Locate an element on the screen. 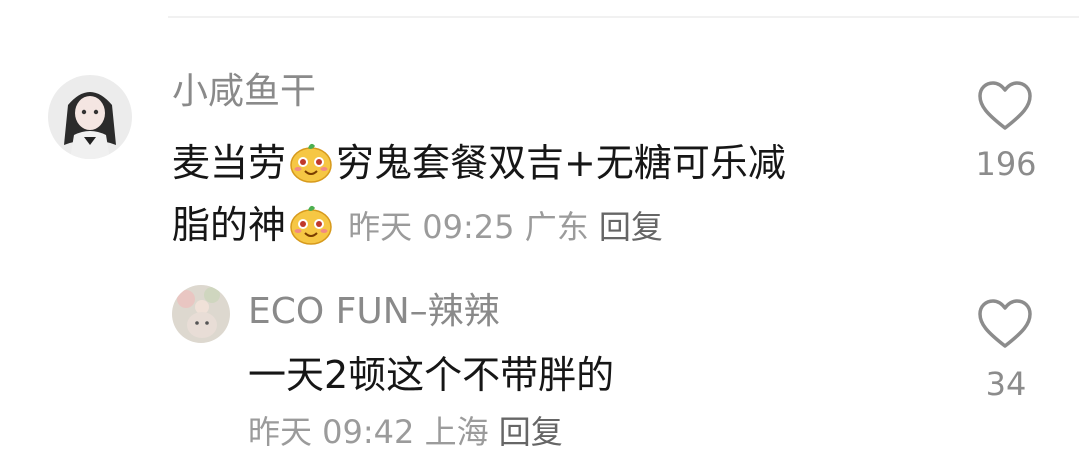  comment-meta: 昨天 09:25 广东 回复 is located at coordinates (505, 227).